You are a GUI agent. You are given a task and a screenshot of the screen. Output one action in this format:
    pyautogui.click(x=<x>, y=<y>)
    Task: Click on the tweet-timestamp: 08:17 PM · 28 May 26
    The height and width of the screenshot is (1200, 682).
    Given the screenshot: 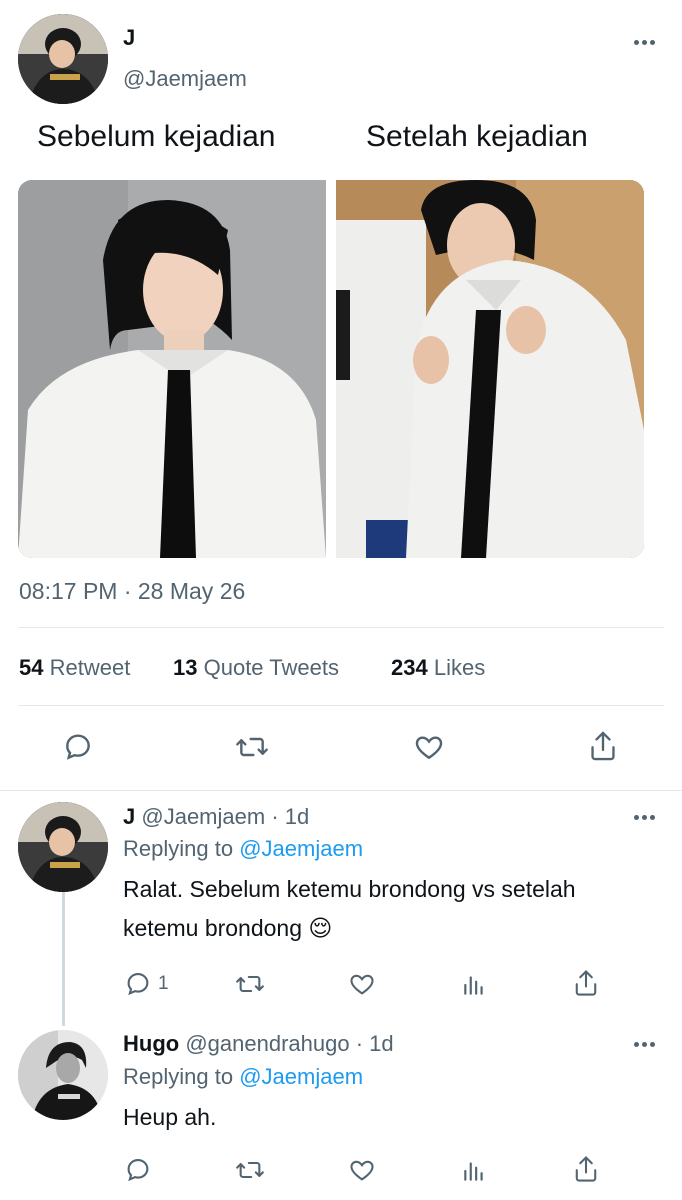 What is the action you would take?
    pyautogui.click(x=132, y=591)
    